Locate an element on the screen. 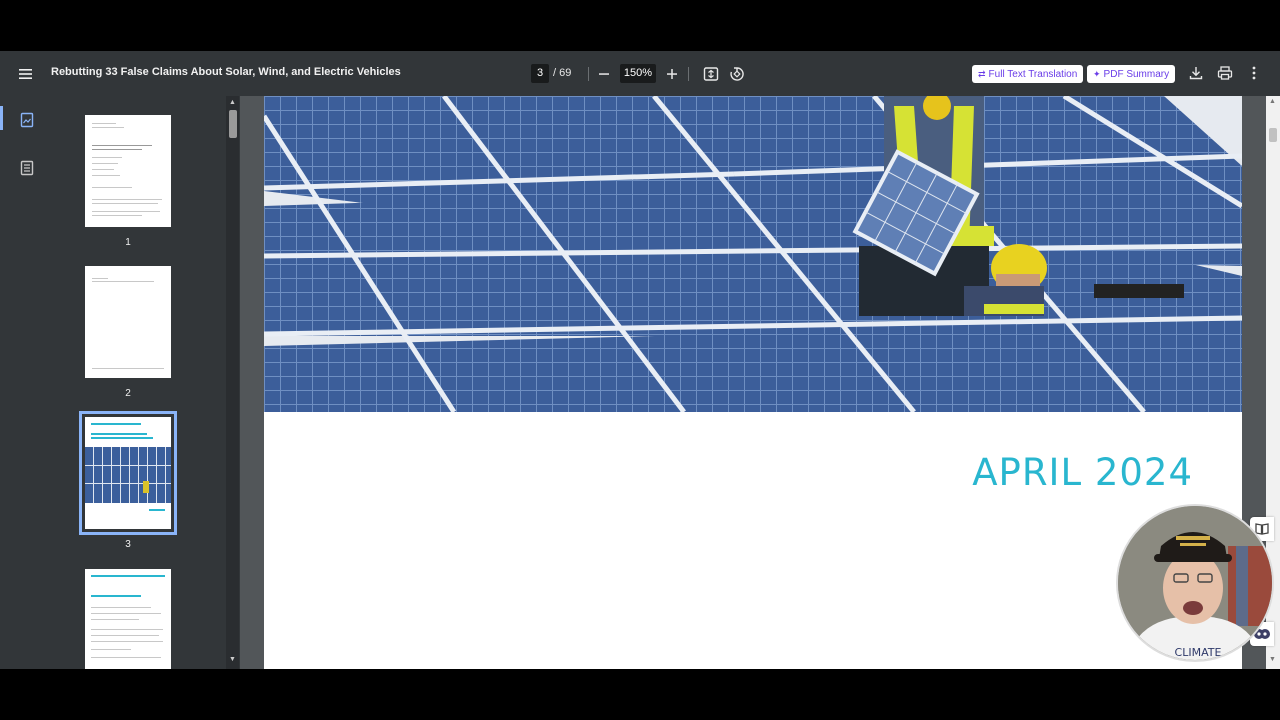  page-count: / 69 is located at coordinates (562, 73).